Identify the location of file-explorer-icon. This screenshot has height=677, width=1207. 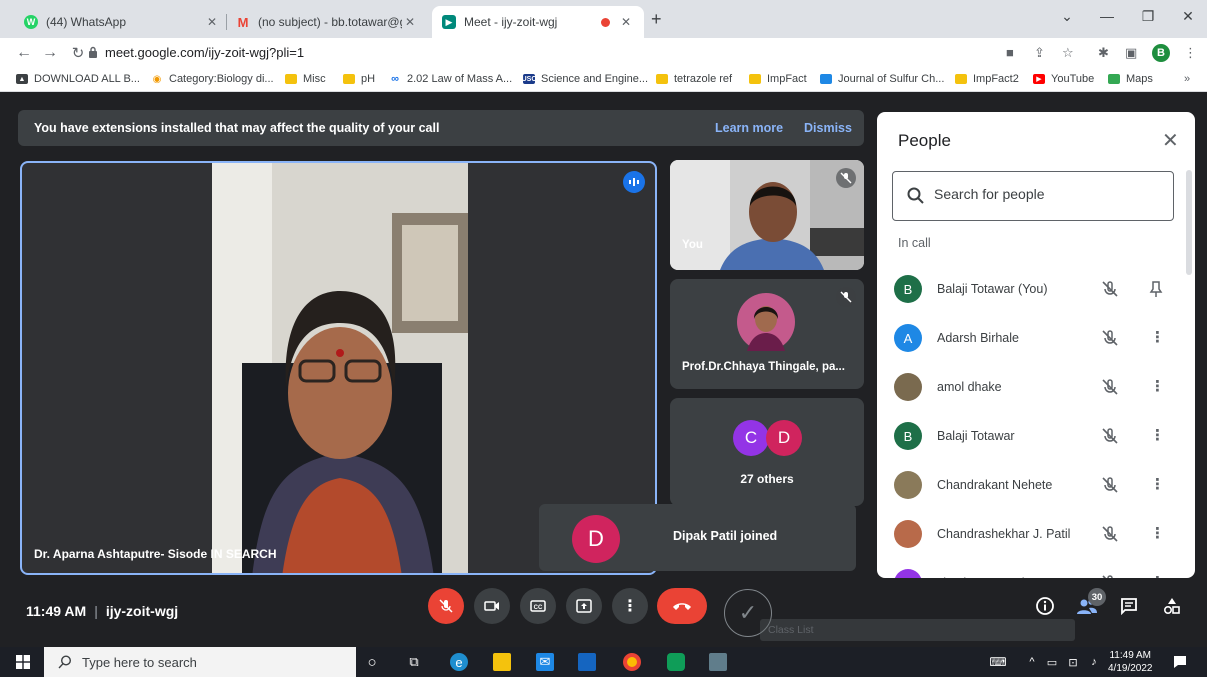
(502, 662).